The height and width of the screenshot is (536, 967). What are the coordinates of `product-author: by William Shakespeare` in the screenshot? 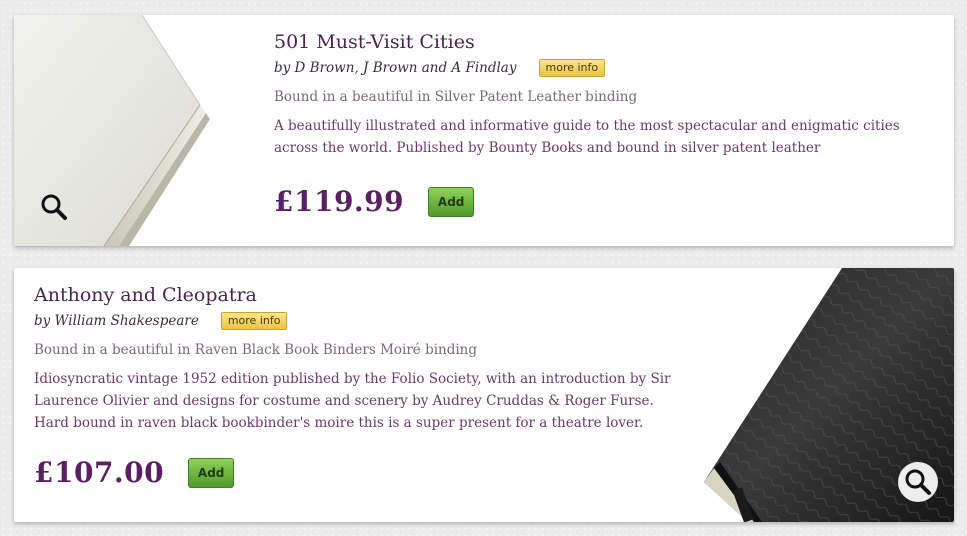 It's located at (116, 321).